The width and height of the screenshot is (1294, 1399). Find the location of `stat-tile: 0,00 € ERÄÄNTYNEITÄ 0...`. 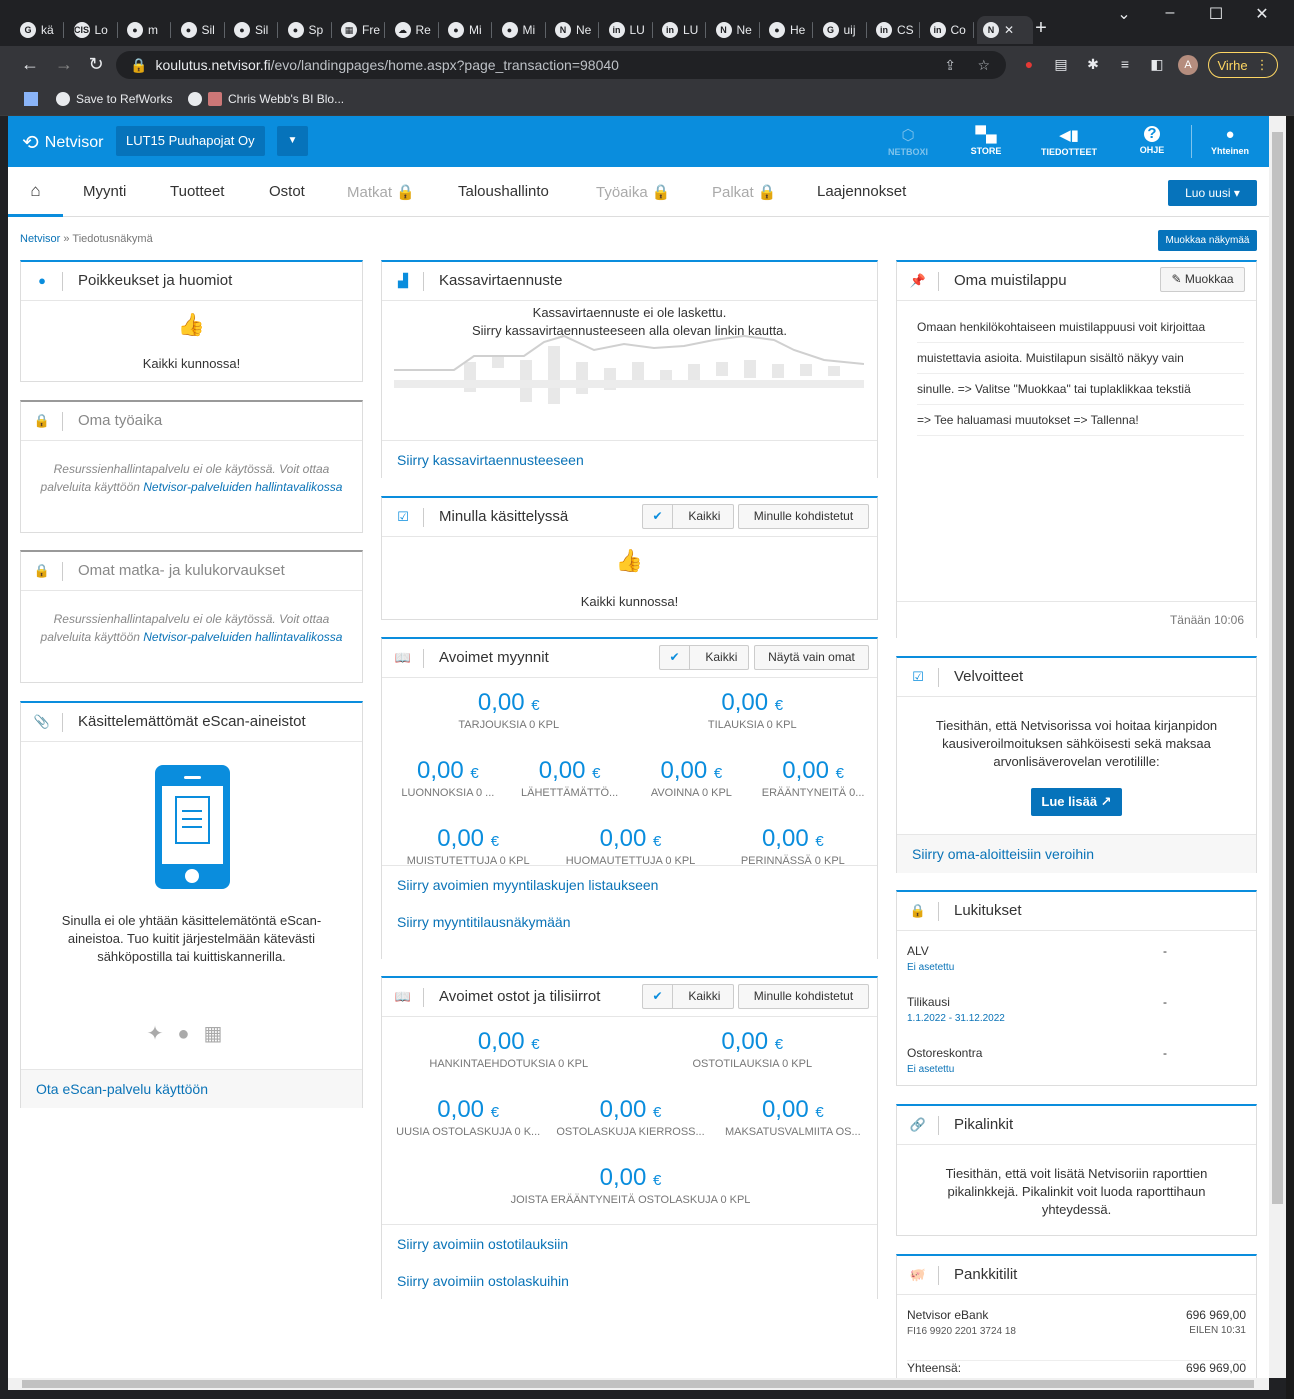

stat-tile: 0,00 € ERÄÄNTYNEITÄ 0... is located at coordinates (813, 778).